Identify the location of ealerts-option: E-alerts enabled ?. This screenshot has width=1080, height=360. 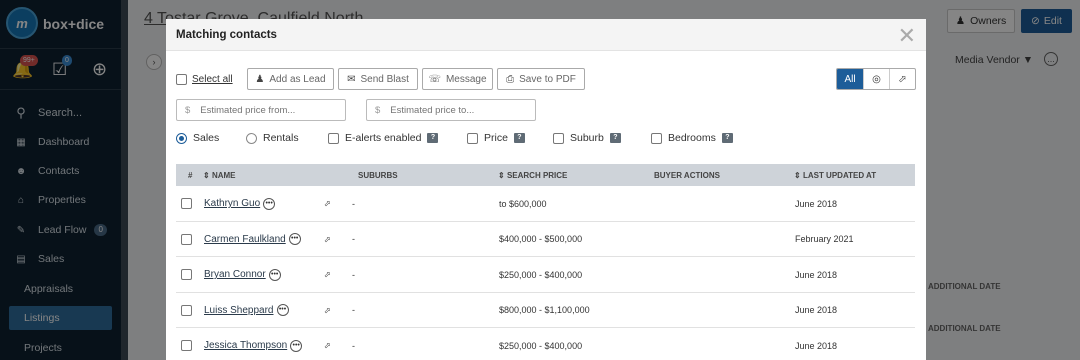
(383, 138).